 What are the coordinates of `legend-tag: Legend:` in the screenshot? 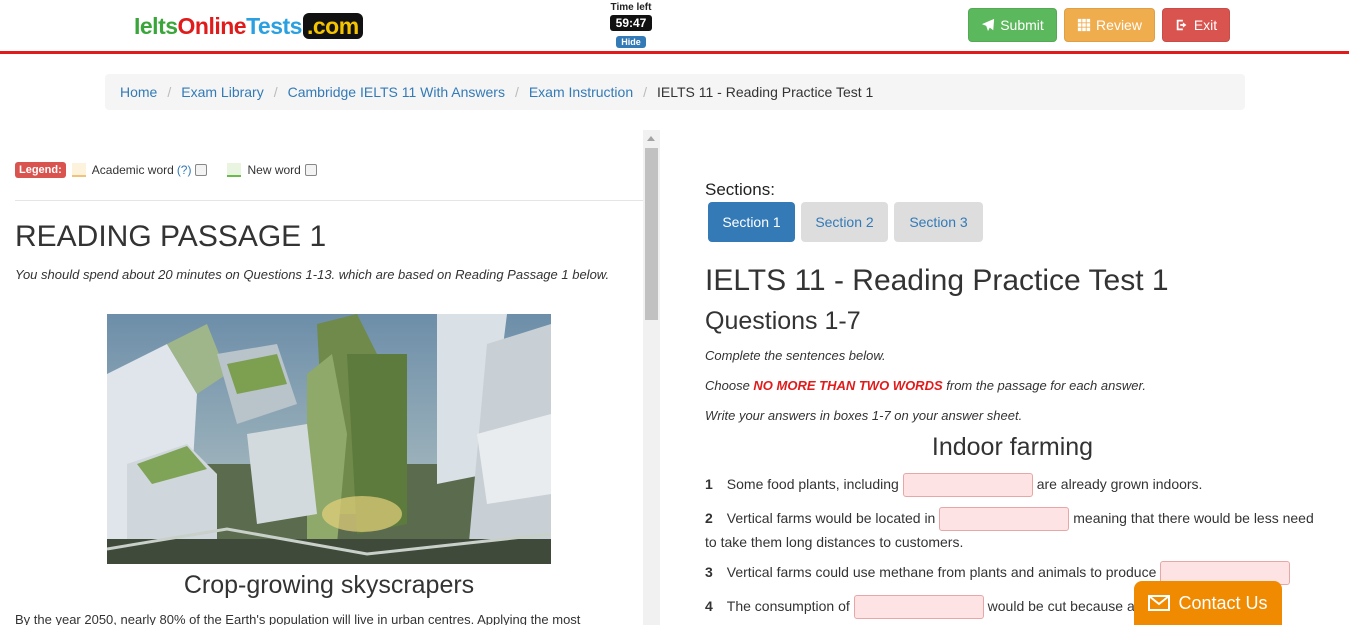 It's located at (40, 170).